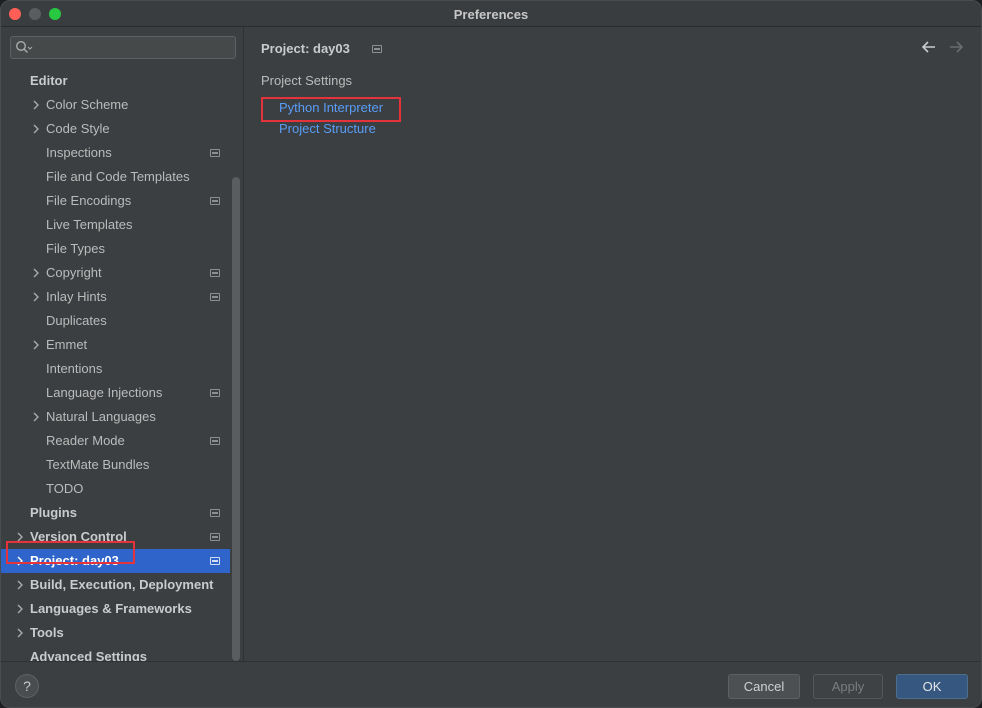 This screenshot has width=982, height=708. Describe the element at coordinates (115, 489) in the screenshot. I see `sidebar-item-todo: TODO` at that location.